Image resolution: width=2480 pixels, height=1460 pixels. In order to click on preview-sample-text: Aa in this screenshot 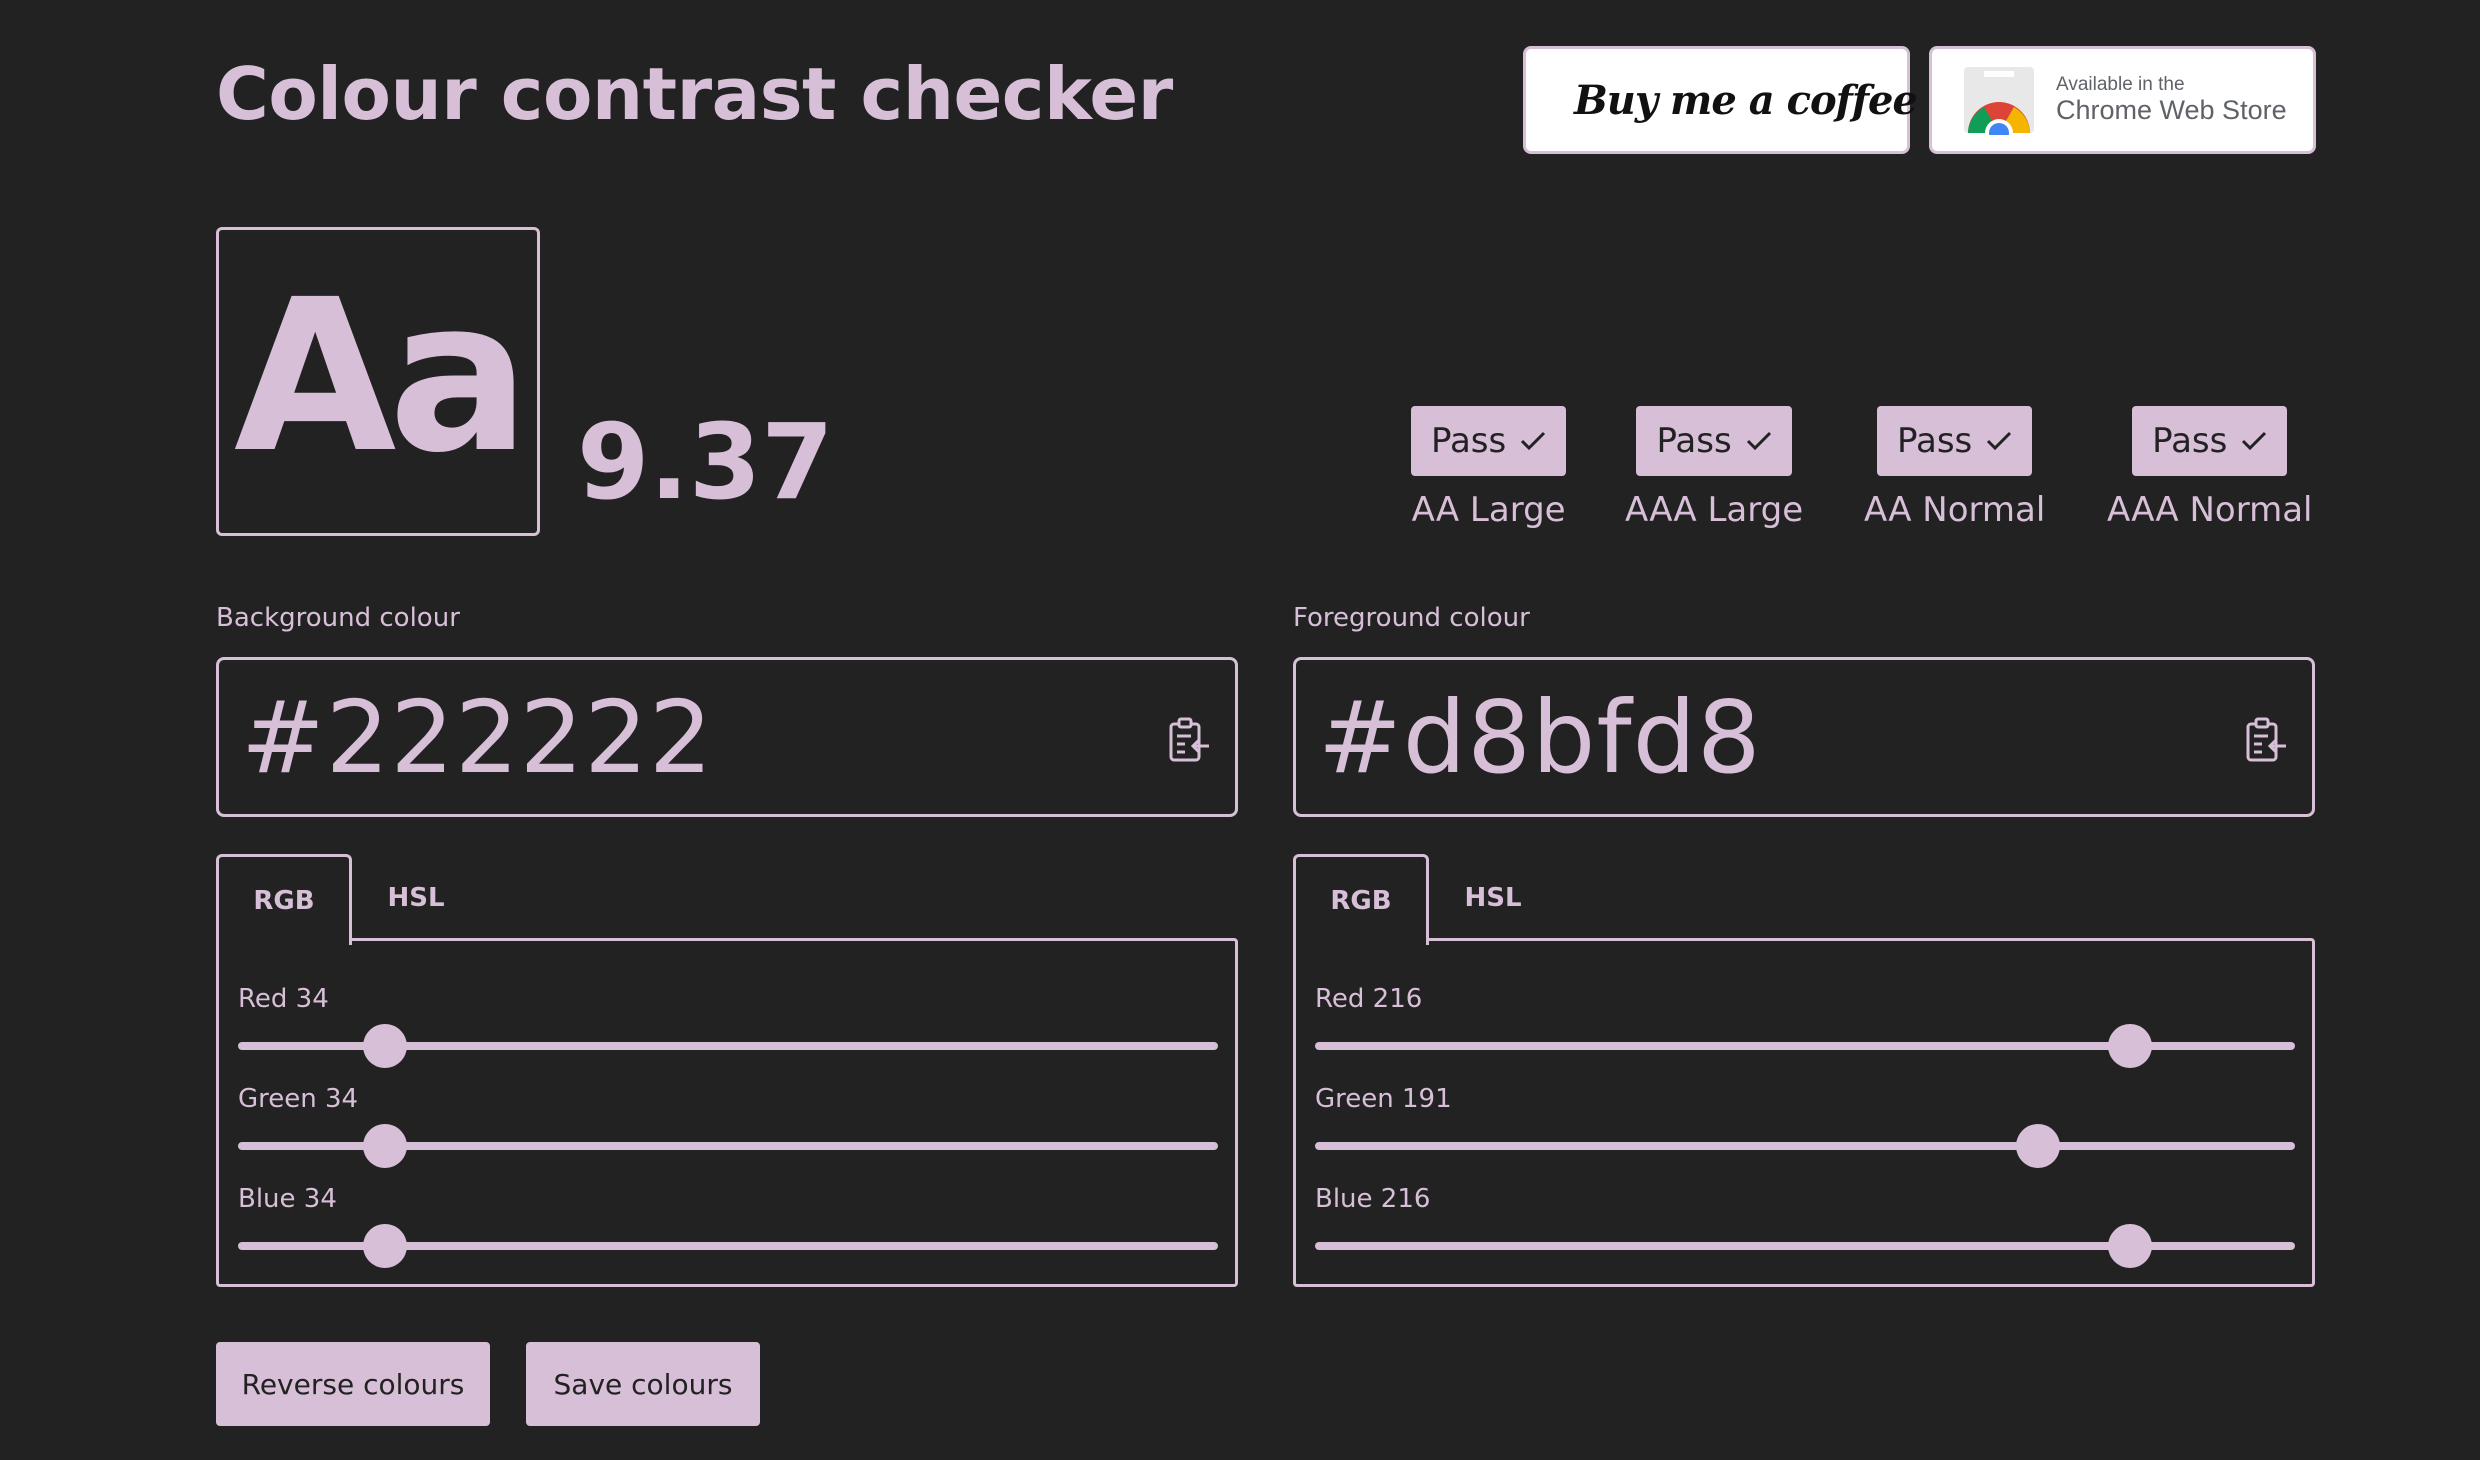, I will do `click(381, 376)`.